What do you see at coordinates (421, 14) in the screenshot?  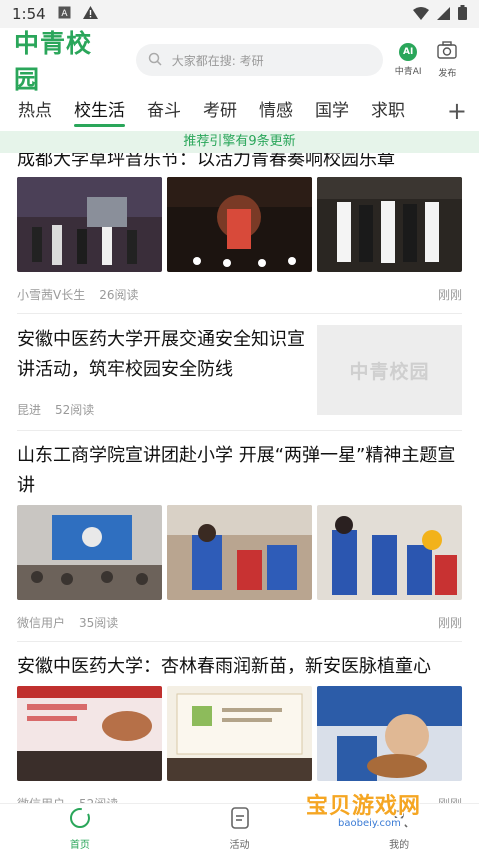 I see `wifi-icon` at bounding box center [421, 14].